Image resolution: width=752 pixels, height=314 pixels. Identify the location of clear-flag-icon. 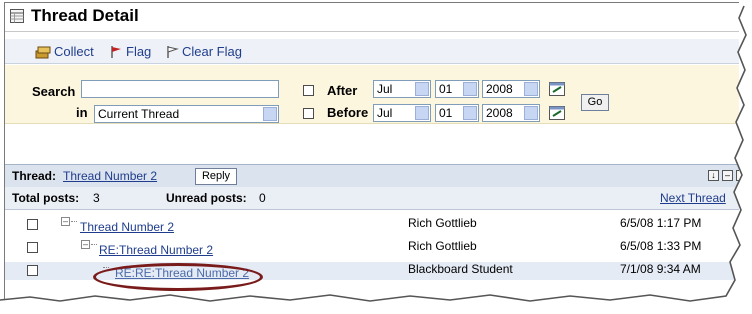
(173, 51).